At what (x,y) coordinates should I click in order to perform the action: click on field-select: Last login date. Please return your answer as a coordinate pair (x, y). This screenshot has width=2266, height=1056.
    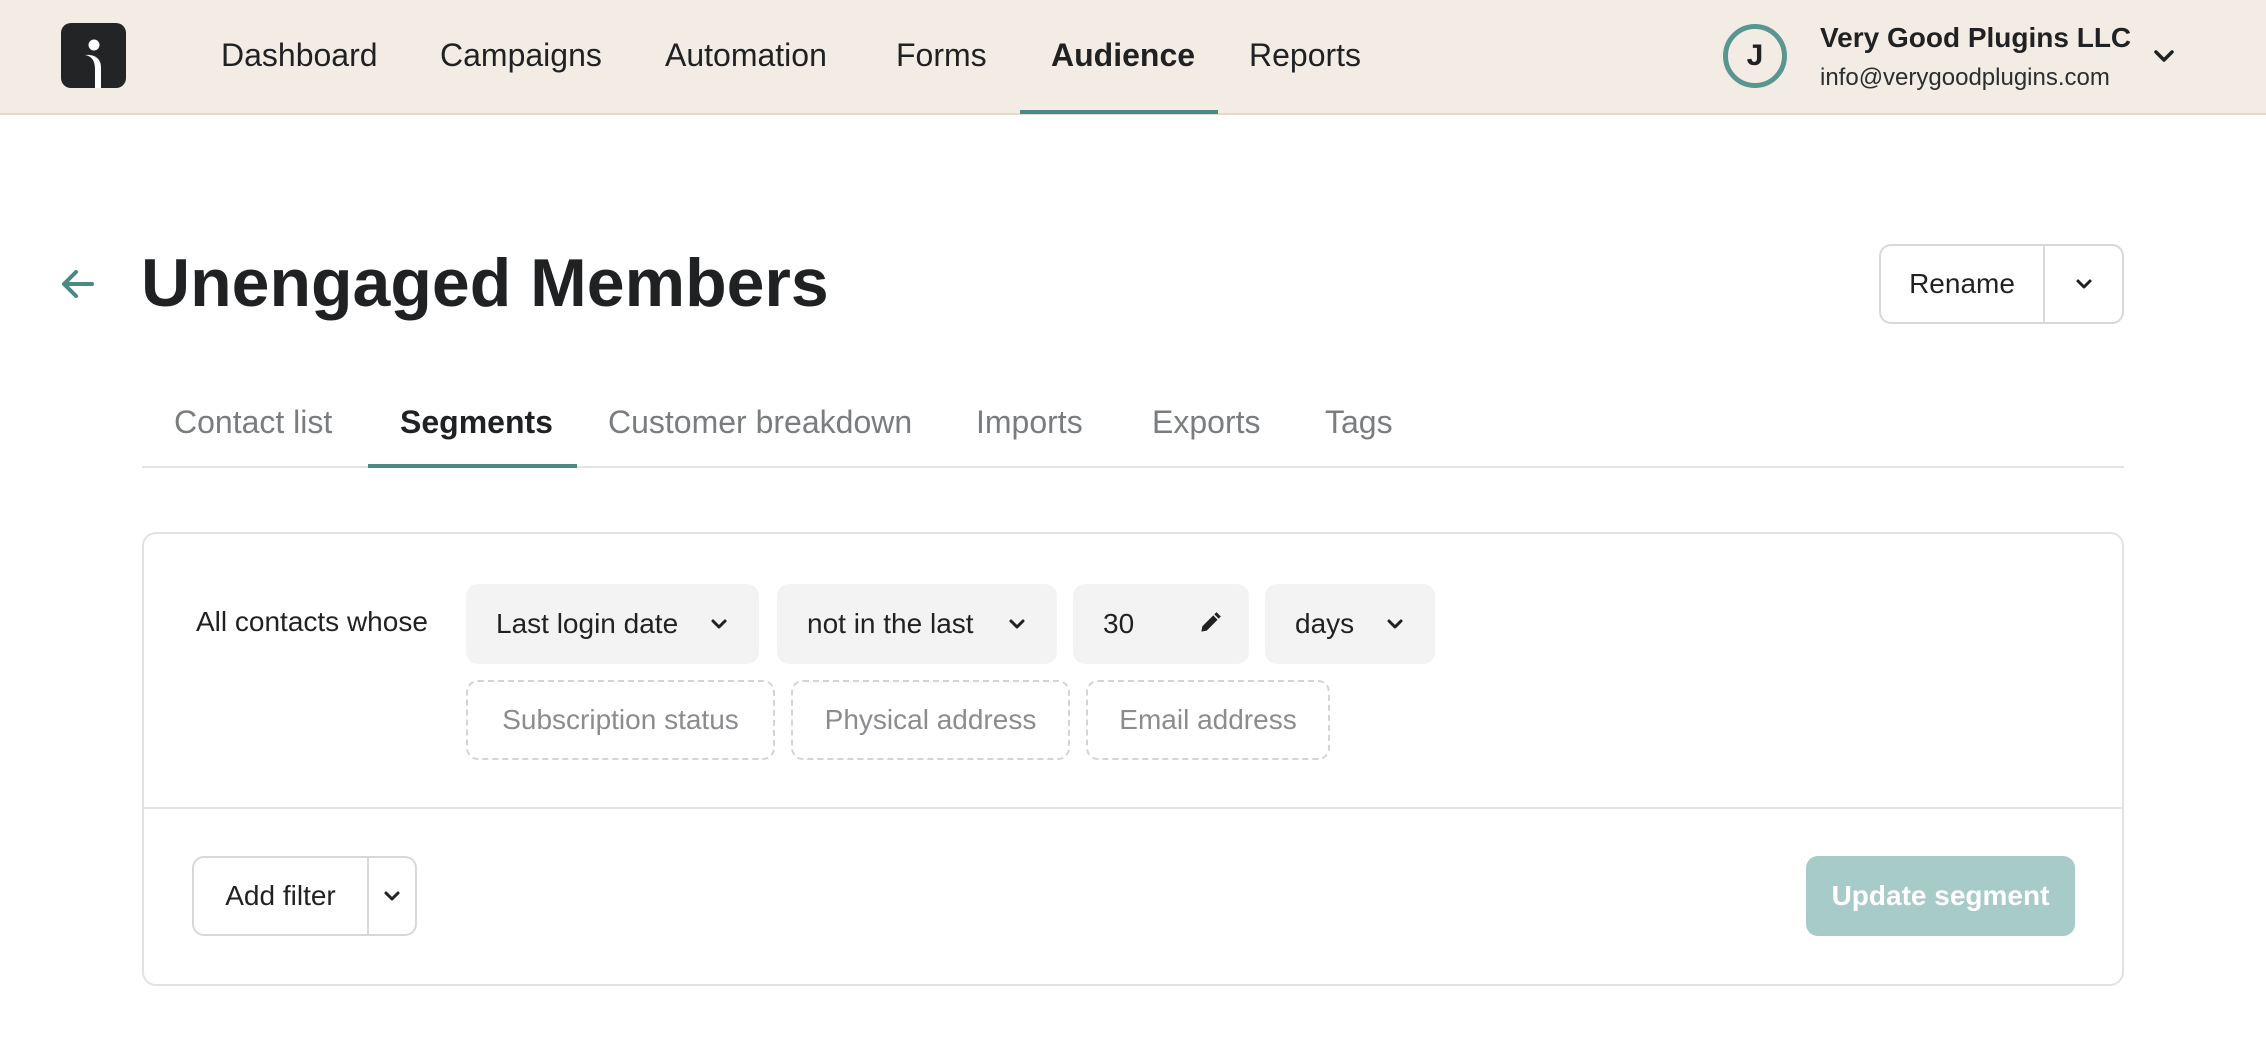
    Looking at the image, I should click on (612, 624).